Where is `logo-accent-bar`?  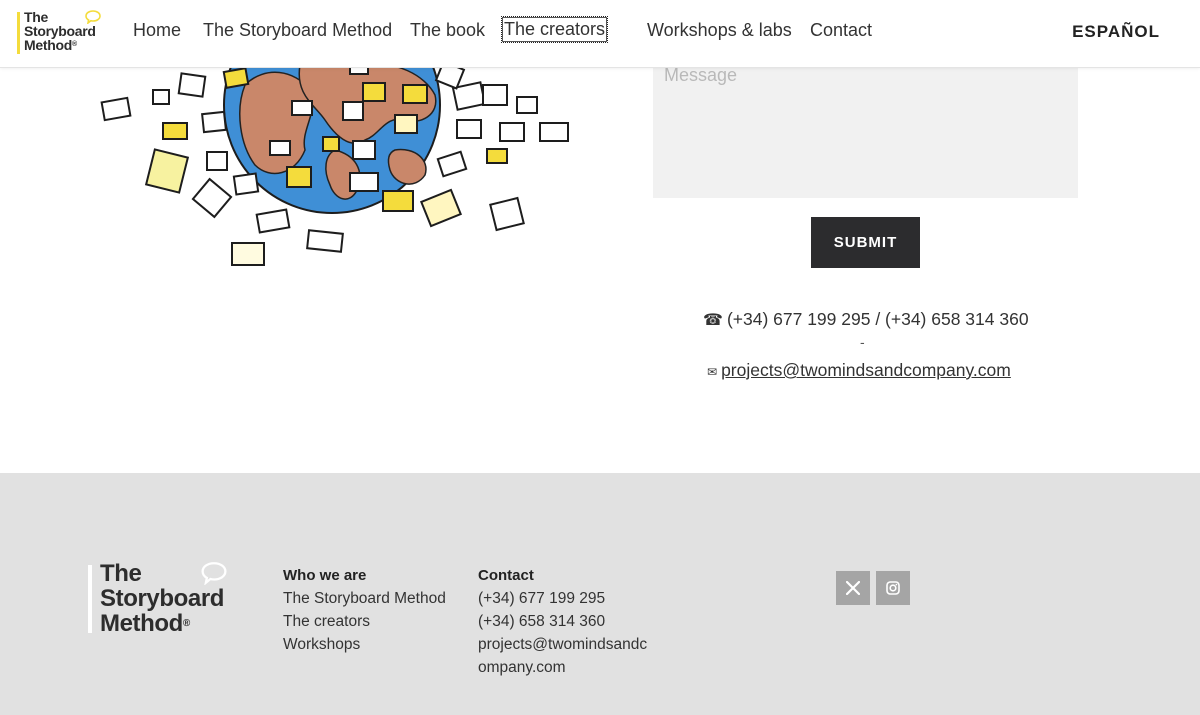
logo-accent-bar is located at coordinates (18, 33).